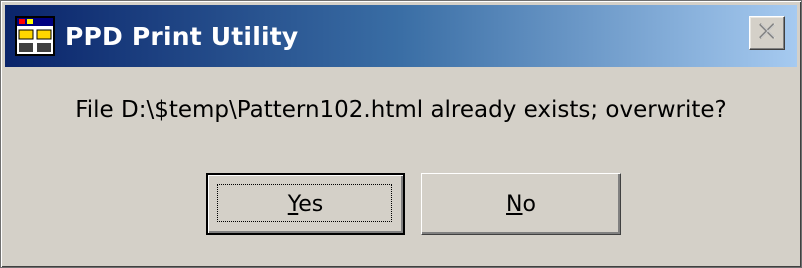  I want to click on no-button-label: No, so click(521, 204).